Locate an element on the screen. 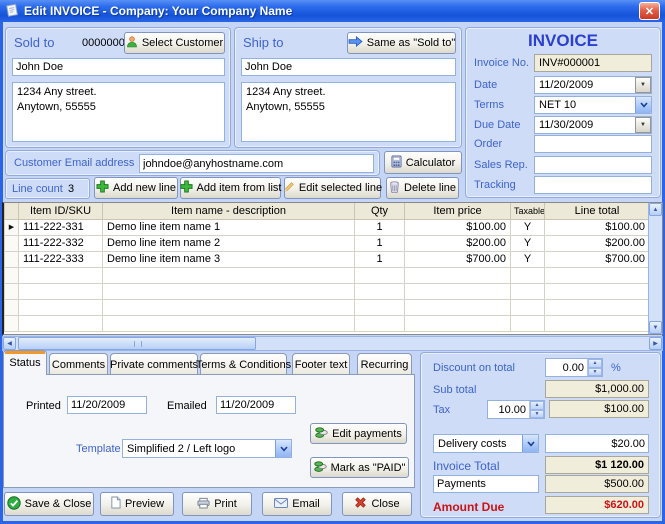 This screenshot has height=524, width=665. cell: Demo line item name 2 is located at coordinates (228, 243).